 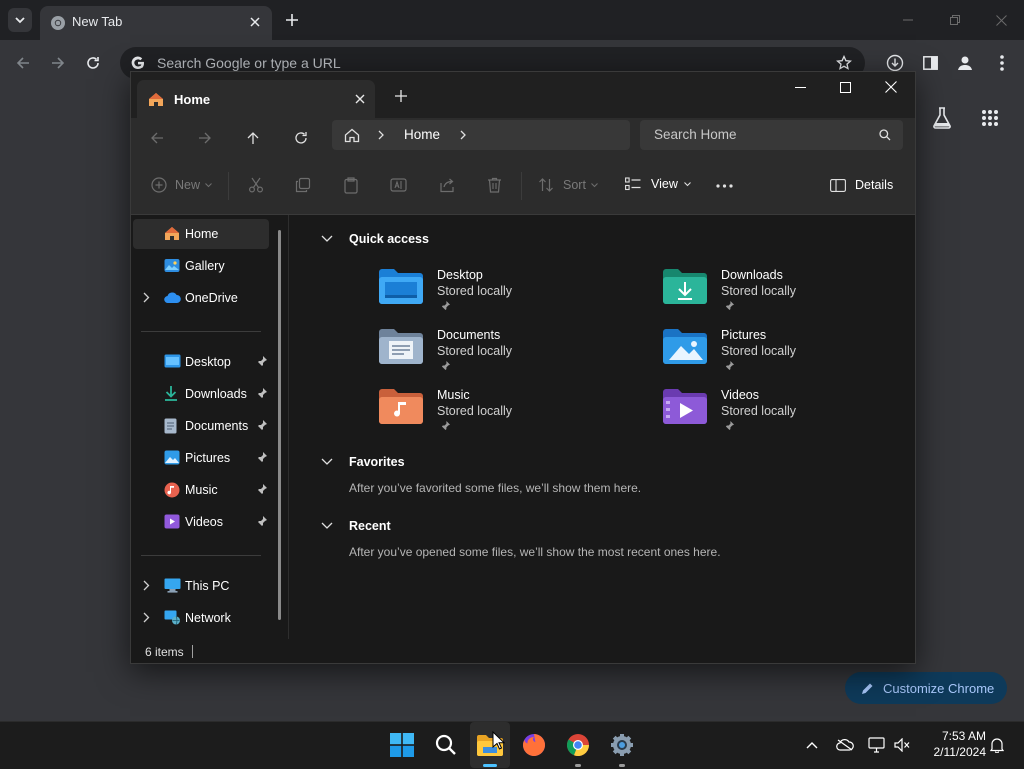 I want to click on delete-button, so click(x=494, y=185).